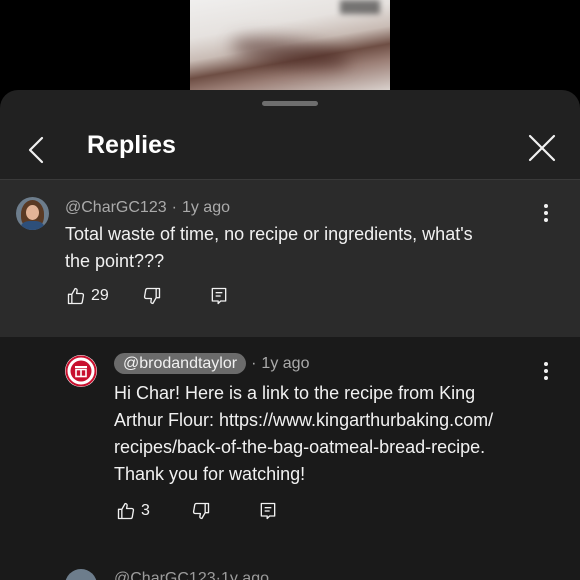 The width and height of the screenshot is (580, 580). I want to click on brand-logo, so click(81, 371).